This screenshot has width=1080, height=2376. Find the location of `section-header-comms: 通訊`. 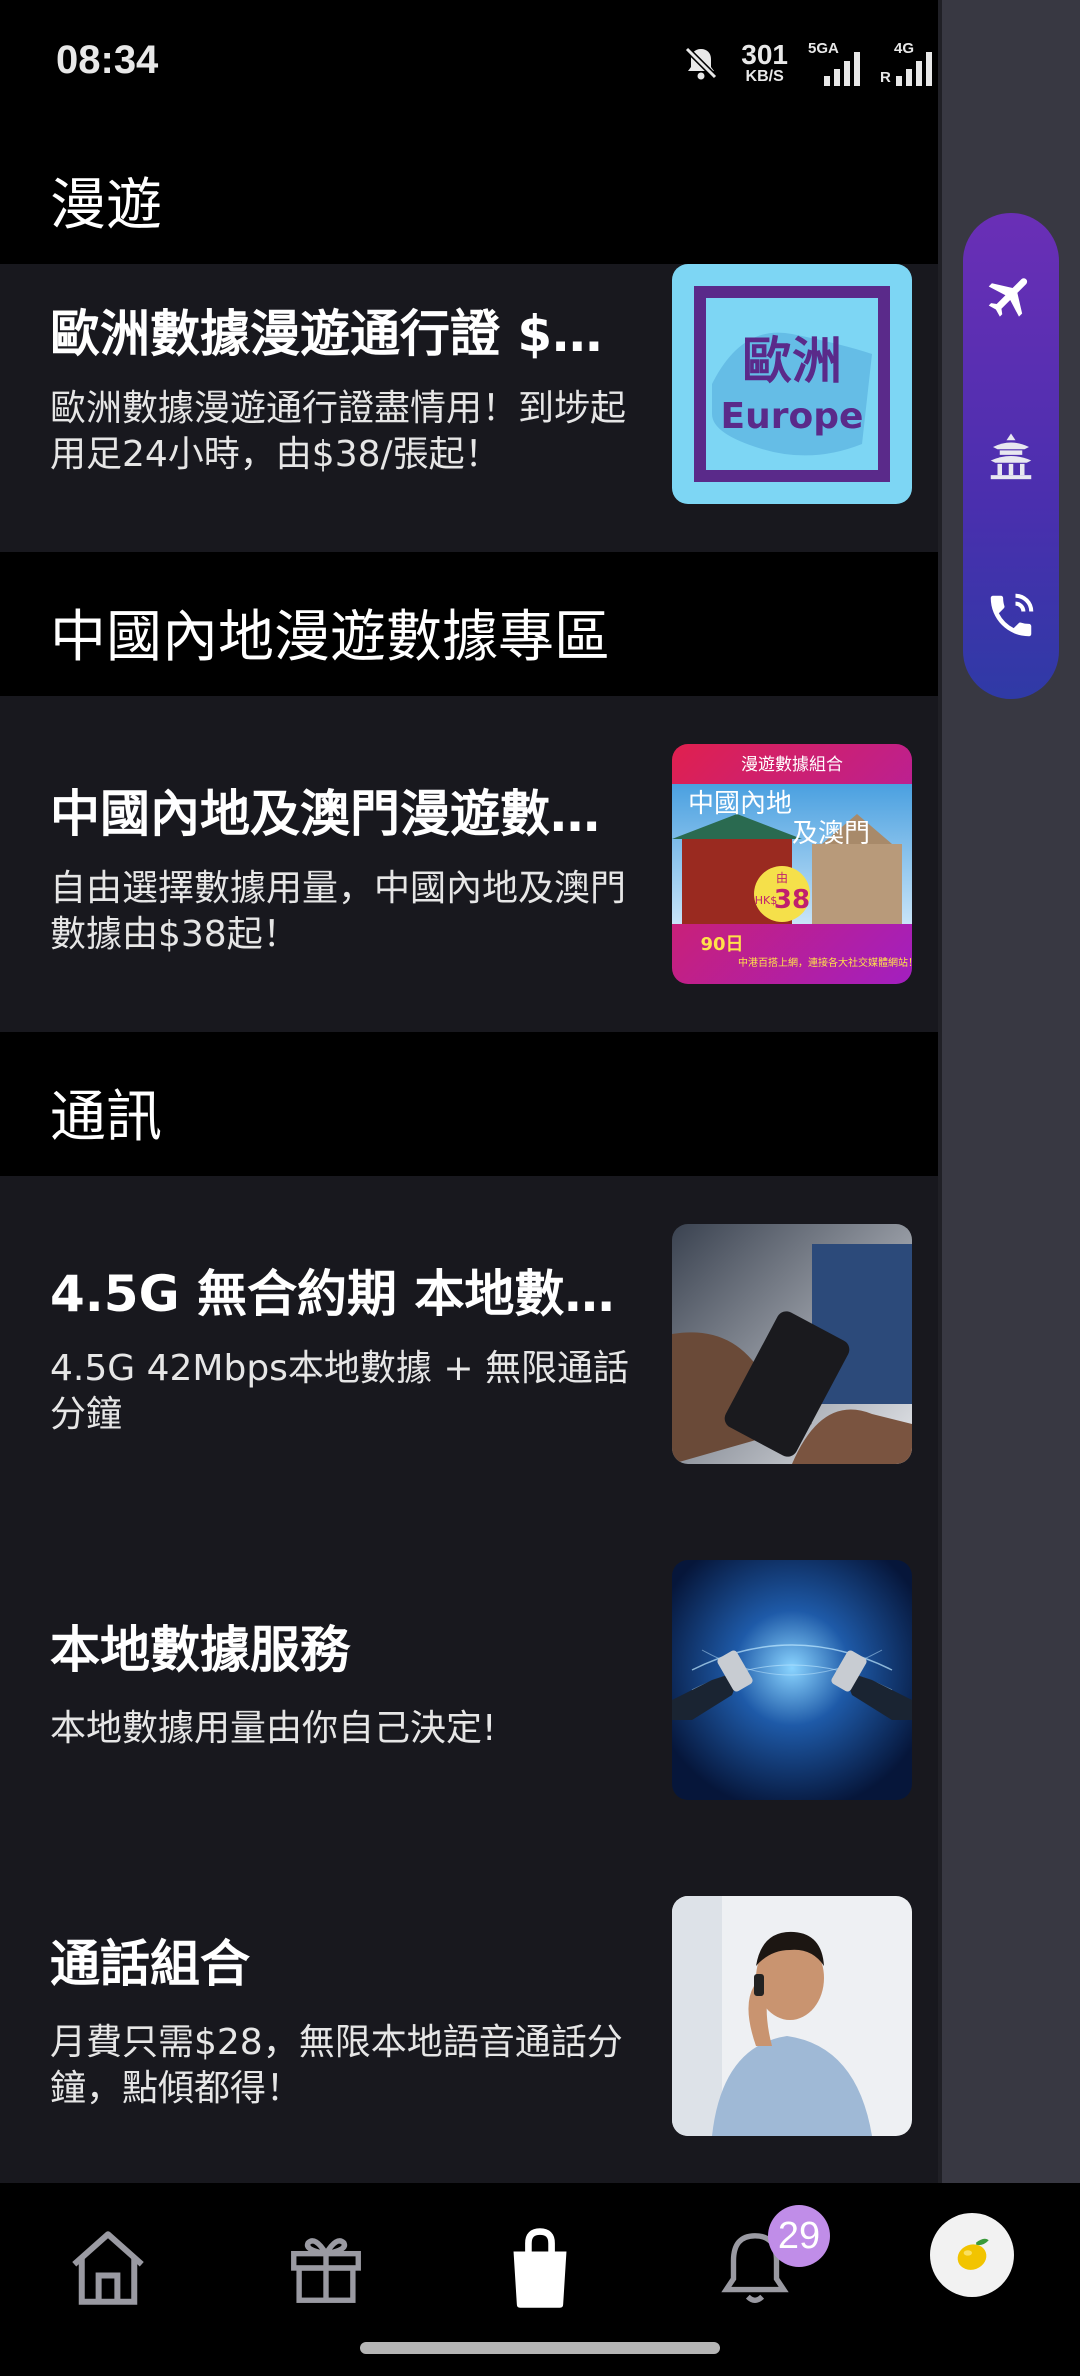

section-header-comms: 通訊 is located at coordinates (469, 1104).